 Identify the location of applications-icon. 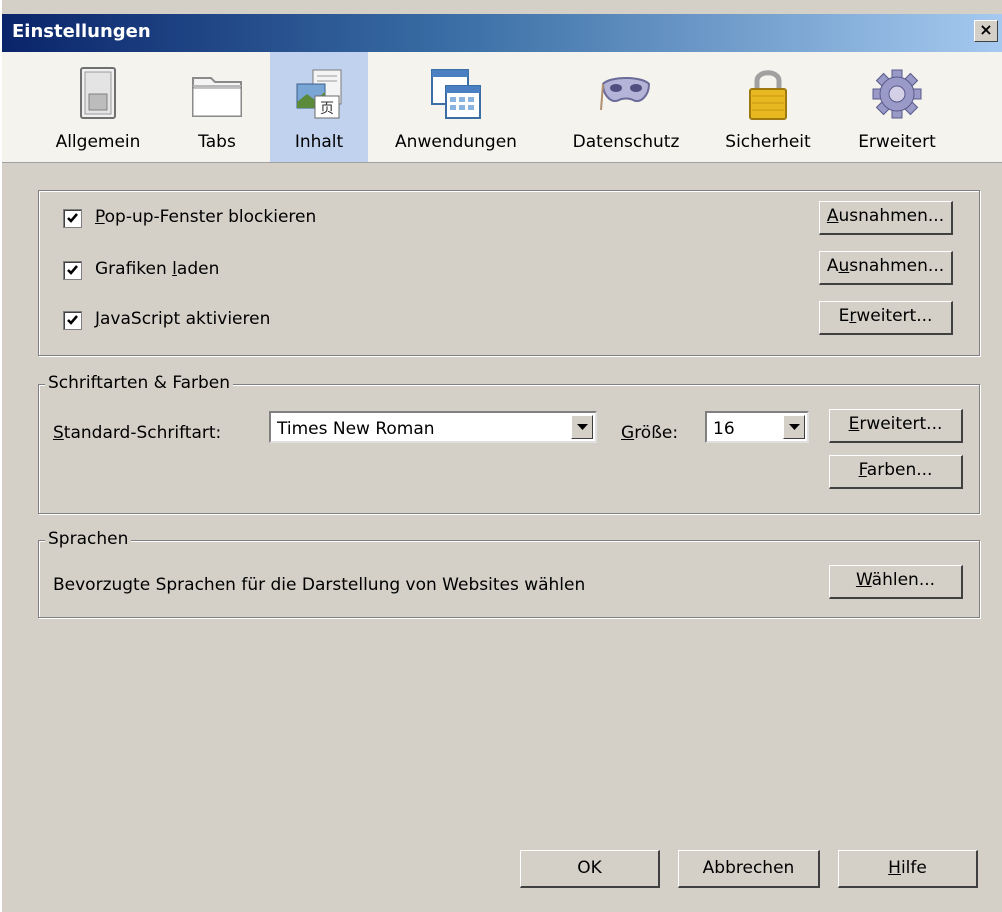
(456, 94).